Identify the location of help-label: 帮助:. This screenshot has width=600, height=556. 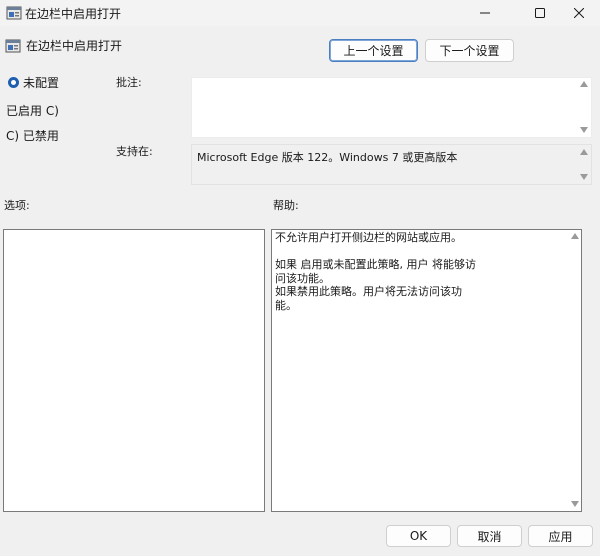
(286, 205).